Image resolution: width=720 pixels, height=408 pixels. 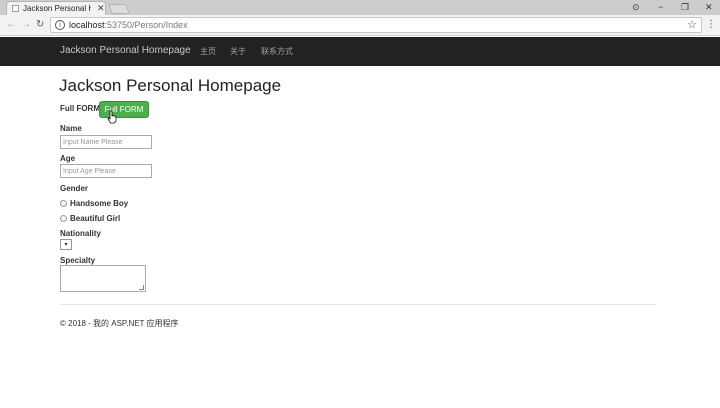 What do you see at coordinates (119, 9) in the screenshot?
I see `new-tab-button` at bounding box center [119, 9].